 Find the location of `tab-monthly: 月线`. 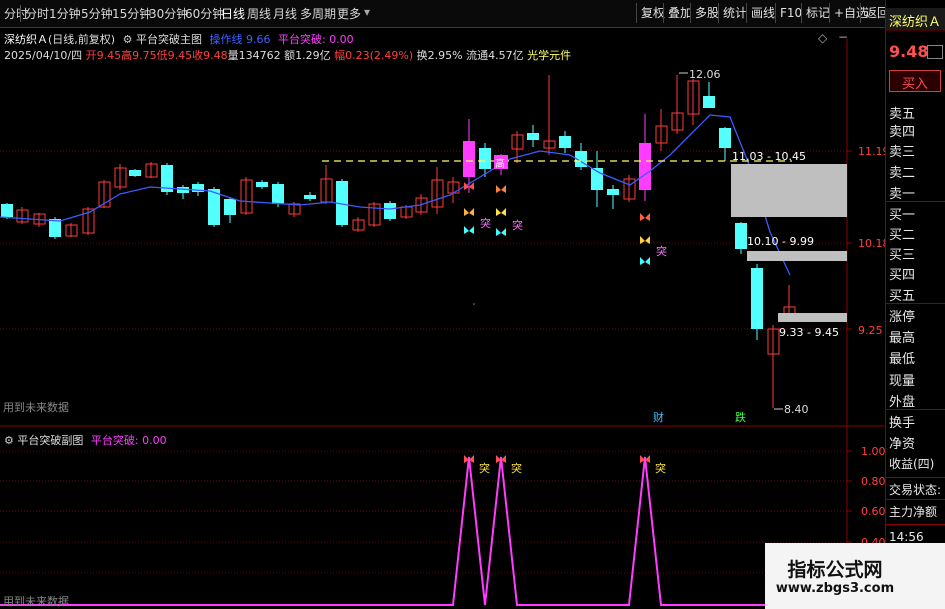

tab-monthly: 月线 is located at coordinates (285, 13).